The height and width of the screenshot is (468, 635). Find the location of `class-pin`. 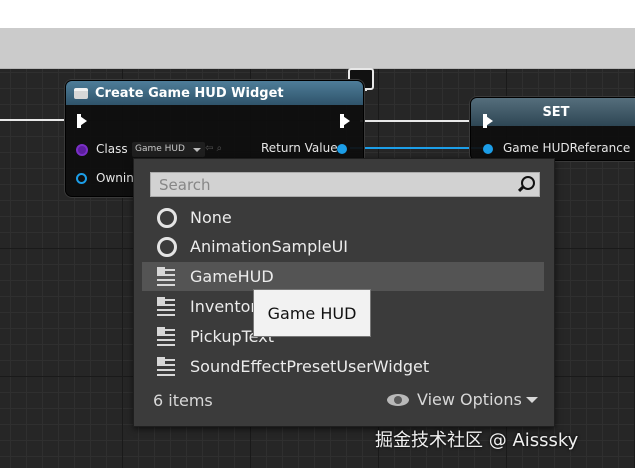

class-pin is located at coordinates (82, 150).